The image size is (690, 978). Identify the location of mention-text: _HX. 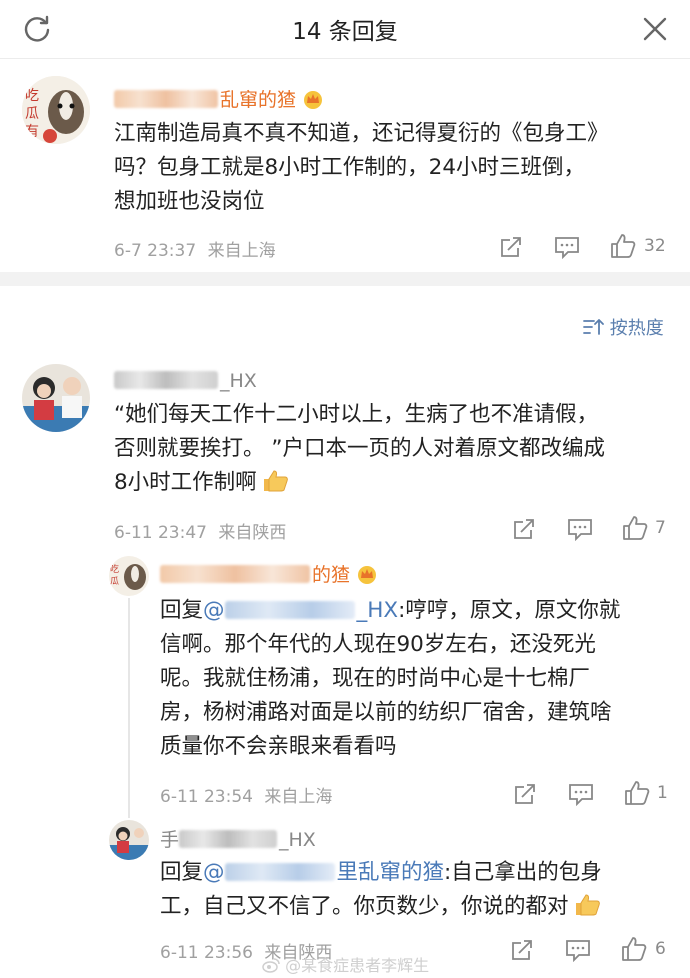
(377, 610).